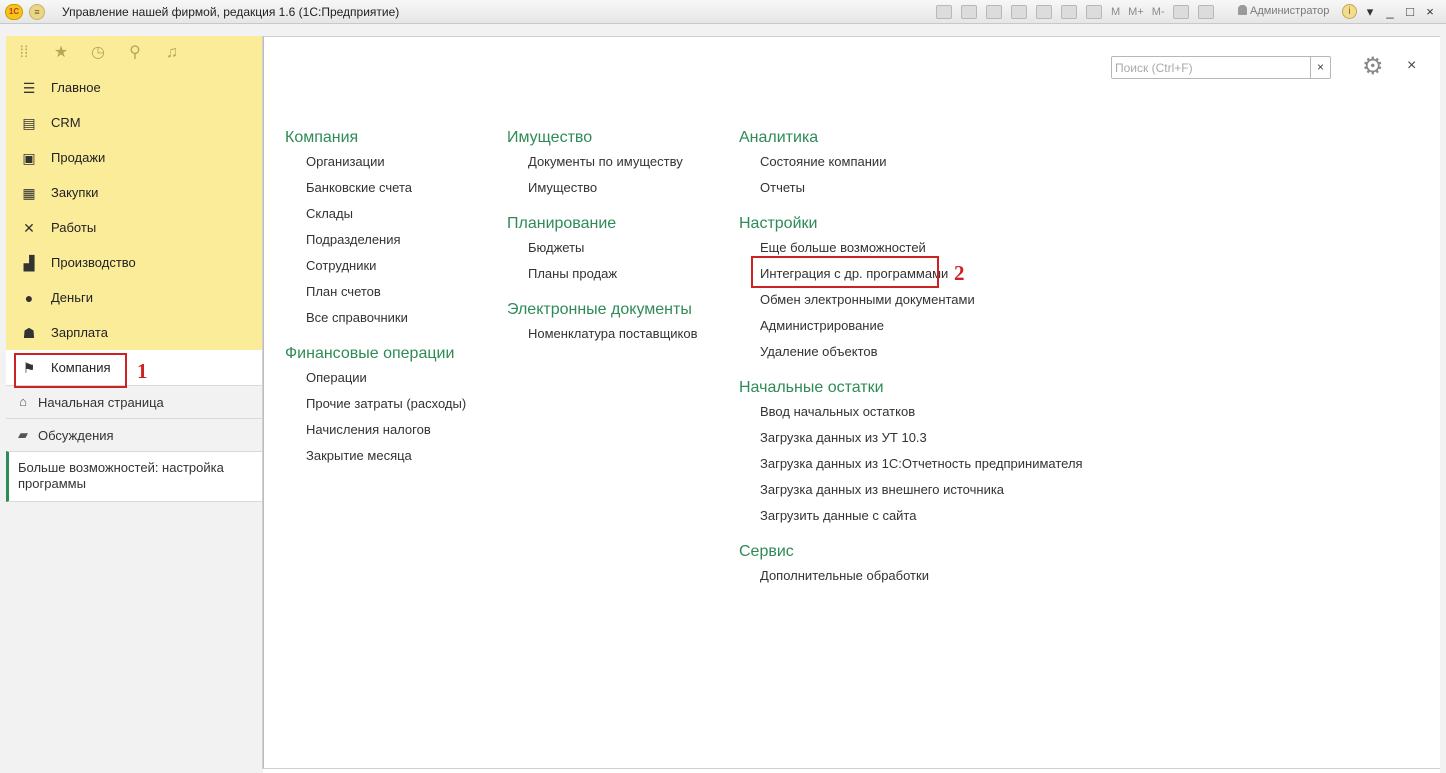 This screenshot has width=1446, height=773. Describe the element at coordinates (599, 309) in the screenshot. I see `group-title: Электронные документы` at that location.